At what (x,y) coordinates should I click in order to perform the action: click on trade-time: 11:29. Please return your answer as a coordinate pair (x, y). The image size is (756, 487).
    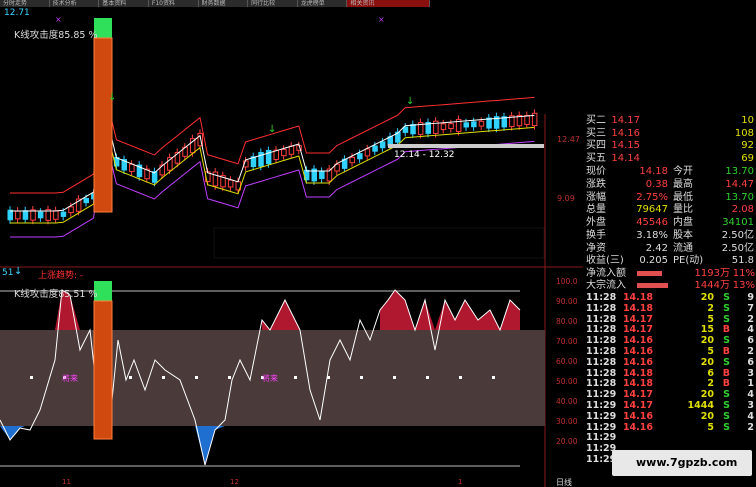
    Looking at the image, I should click on (601, 395).